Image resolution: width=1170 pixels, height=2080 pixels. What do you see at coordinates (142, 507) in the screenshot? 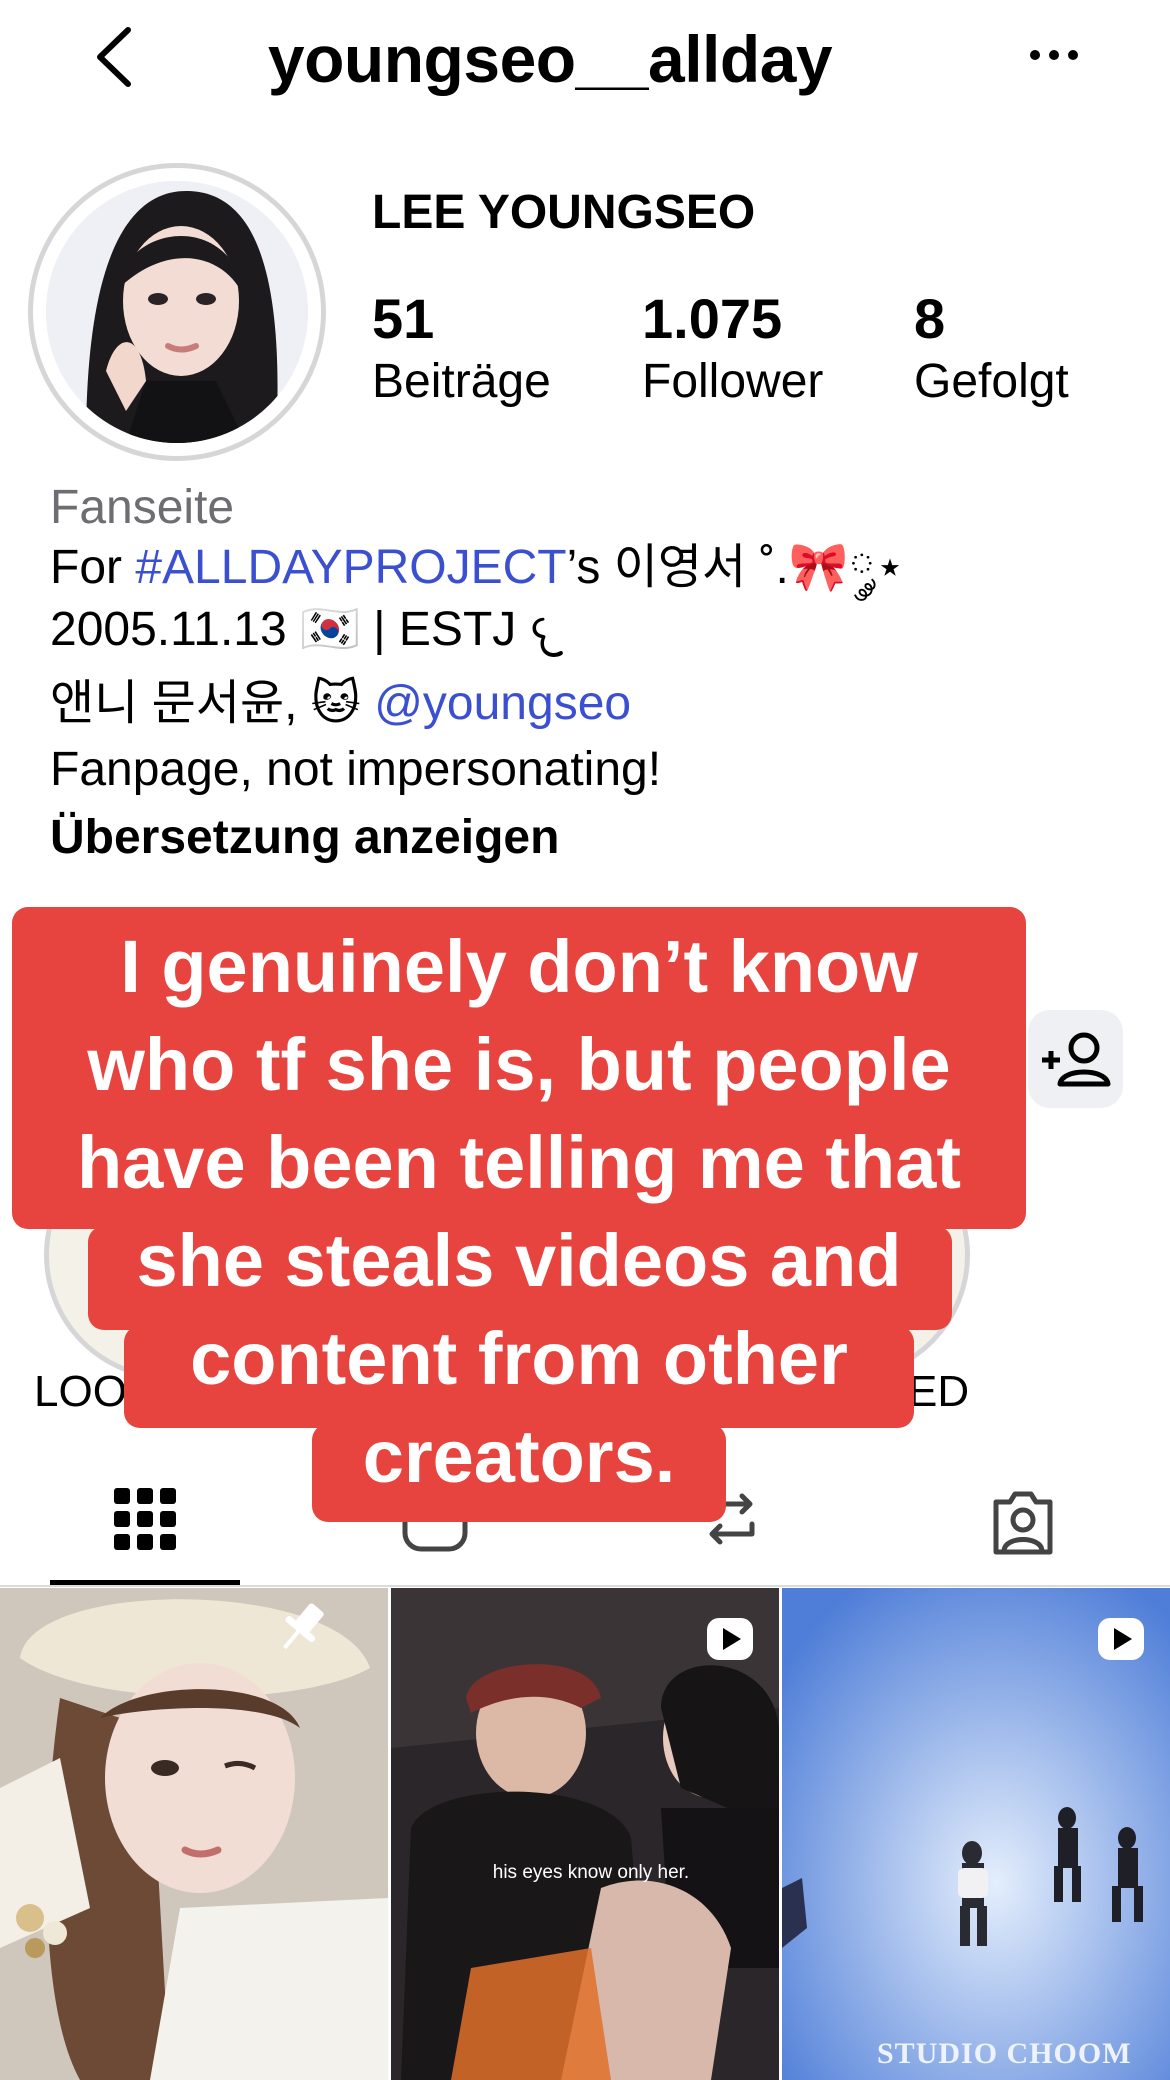
I see `profile-category: Fanseite` at bounding box center [142, 507].